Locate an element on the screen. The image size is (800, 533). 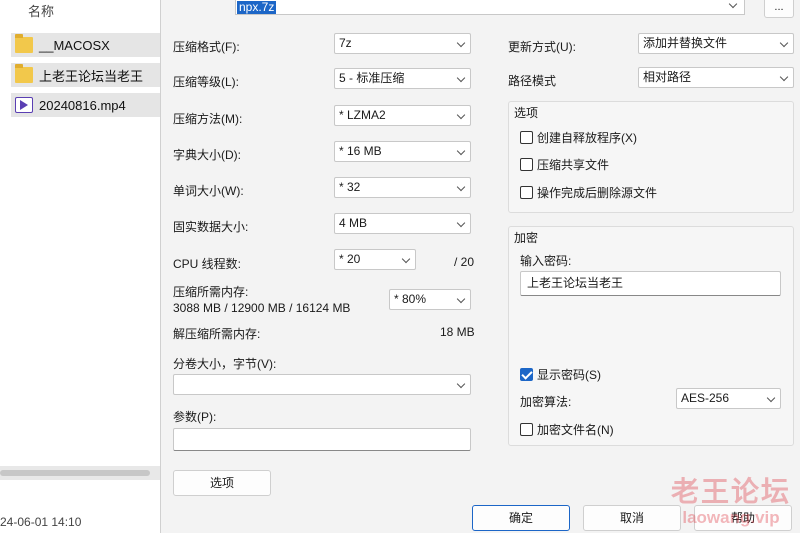
dictionary-value: * 16 MB is located at coordinates (360, 151).